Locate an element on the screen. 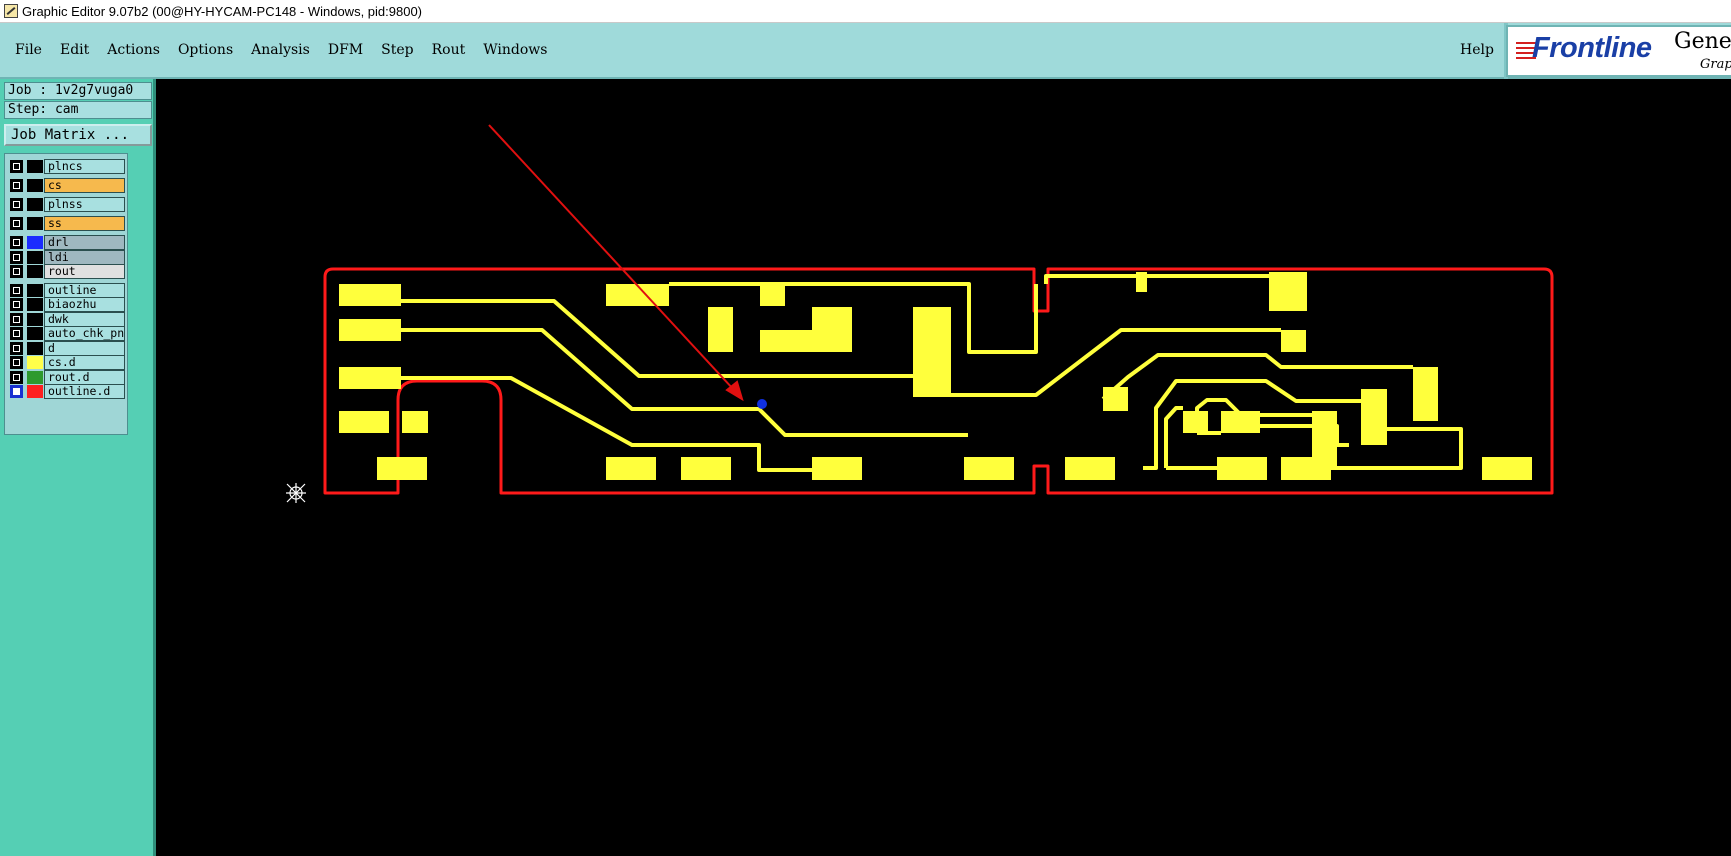 The width and height of the screenshot is (1731, 856). layer-name: drl is located at coordinates (84, 242).